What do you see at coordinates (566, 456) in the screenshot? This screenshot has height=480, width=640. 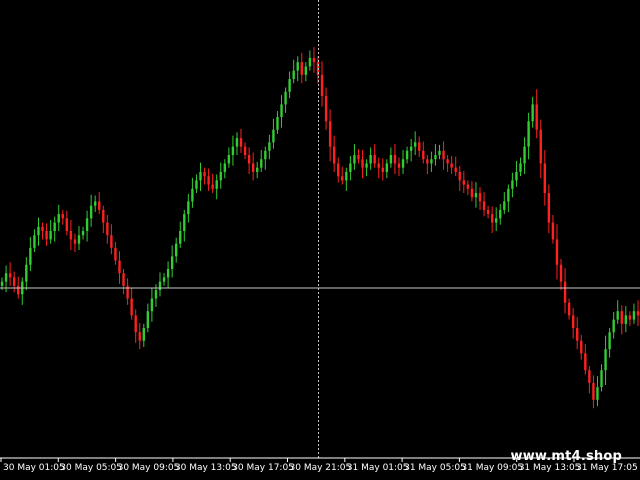 I see `watermark-text: www.mt4.shop` at bounding box center [566, 456].